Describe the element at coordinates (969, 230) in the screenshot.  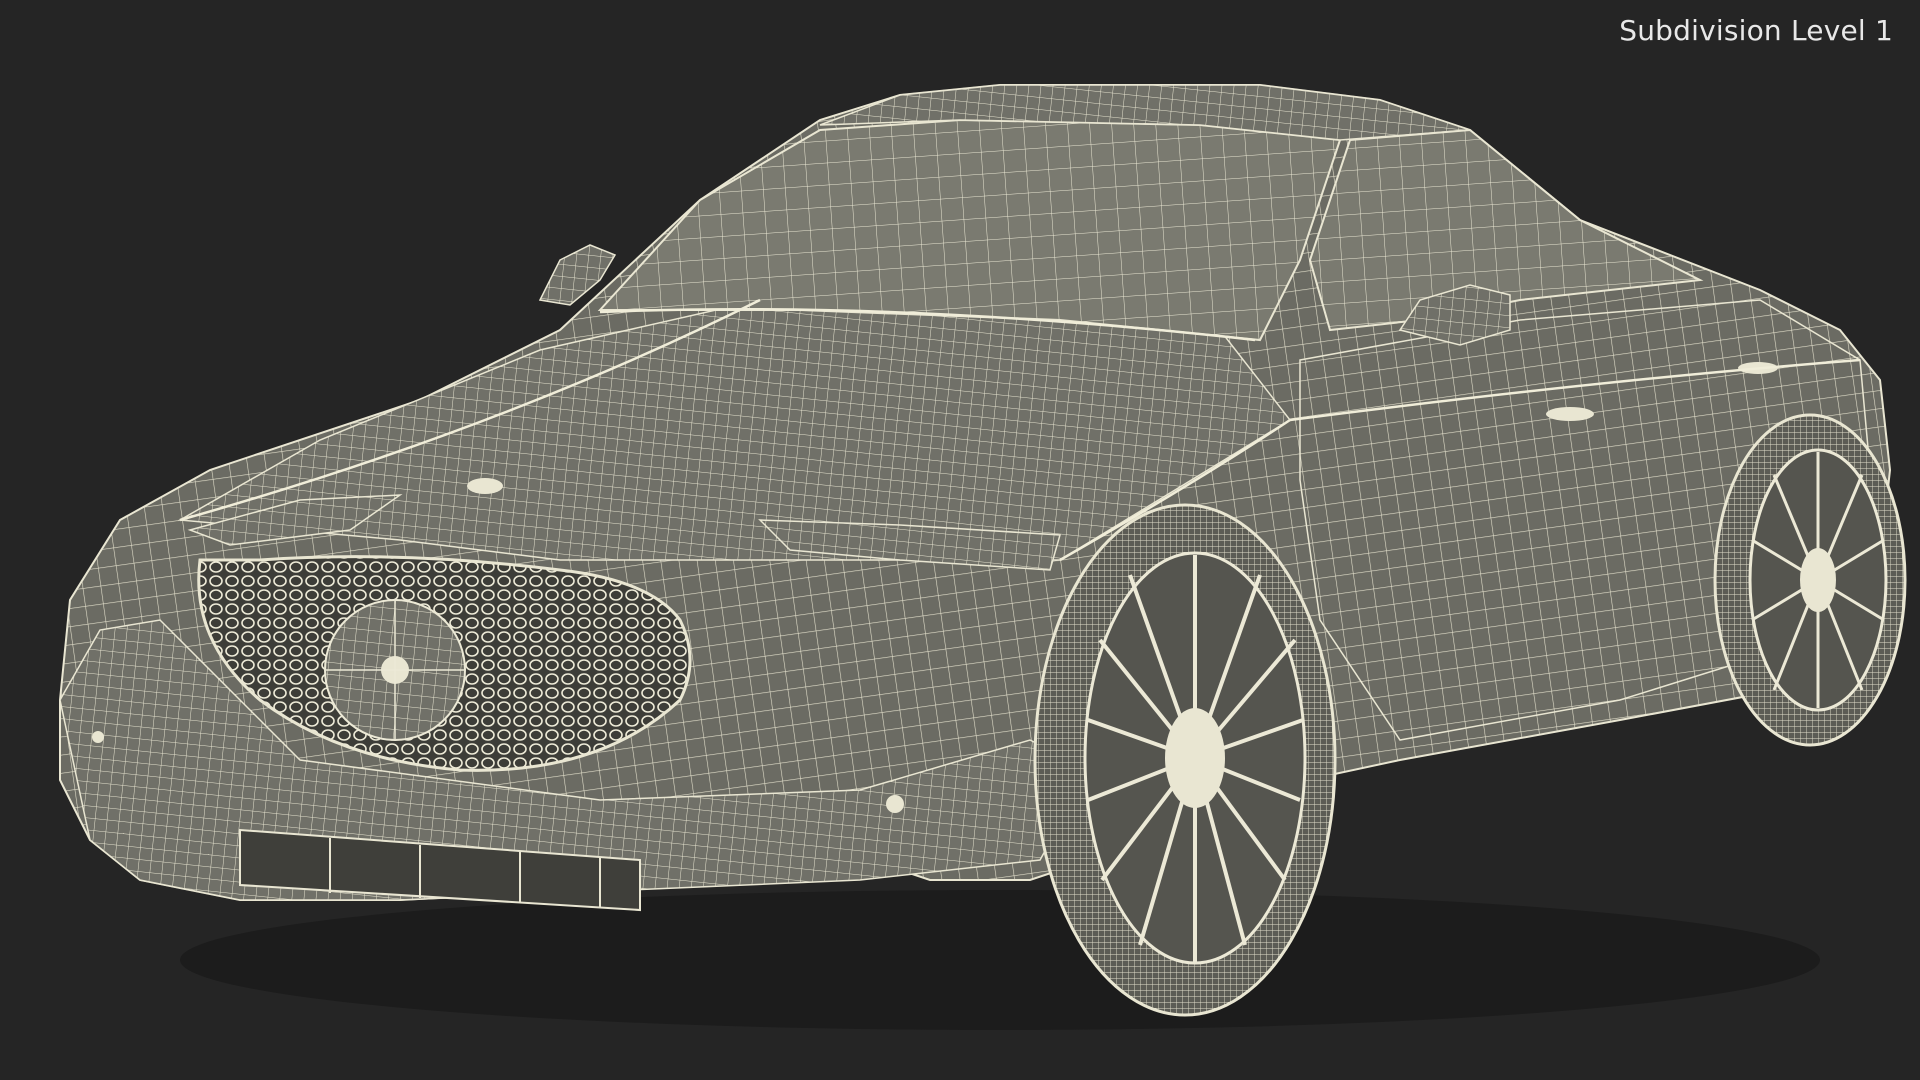
I see `windshield` at that location.